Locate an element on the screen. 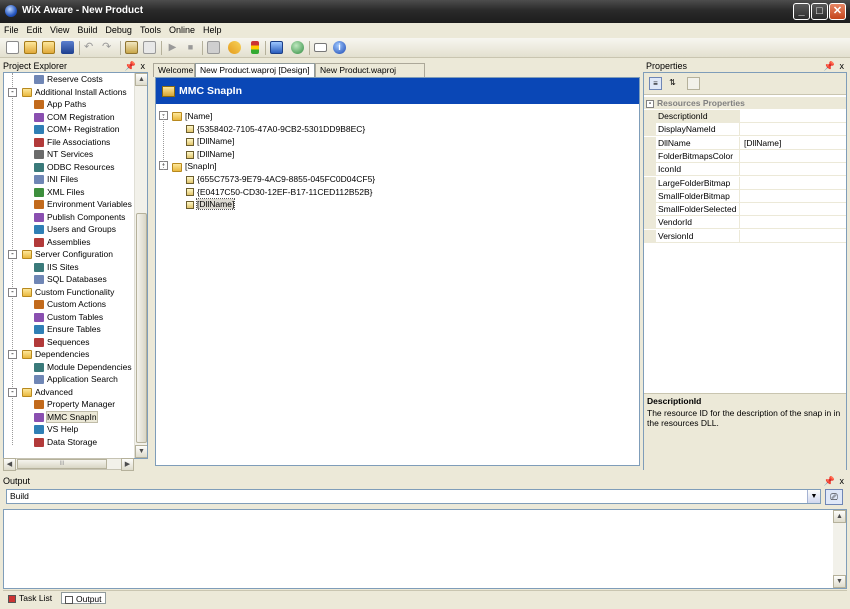 This screenshot has height=609, width=850. property-row: IconId is located at coordinates (745, 170).